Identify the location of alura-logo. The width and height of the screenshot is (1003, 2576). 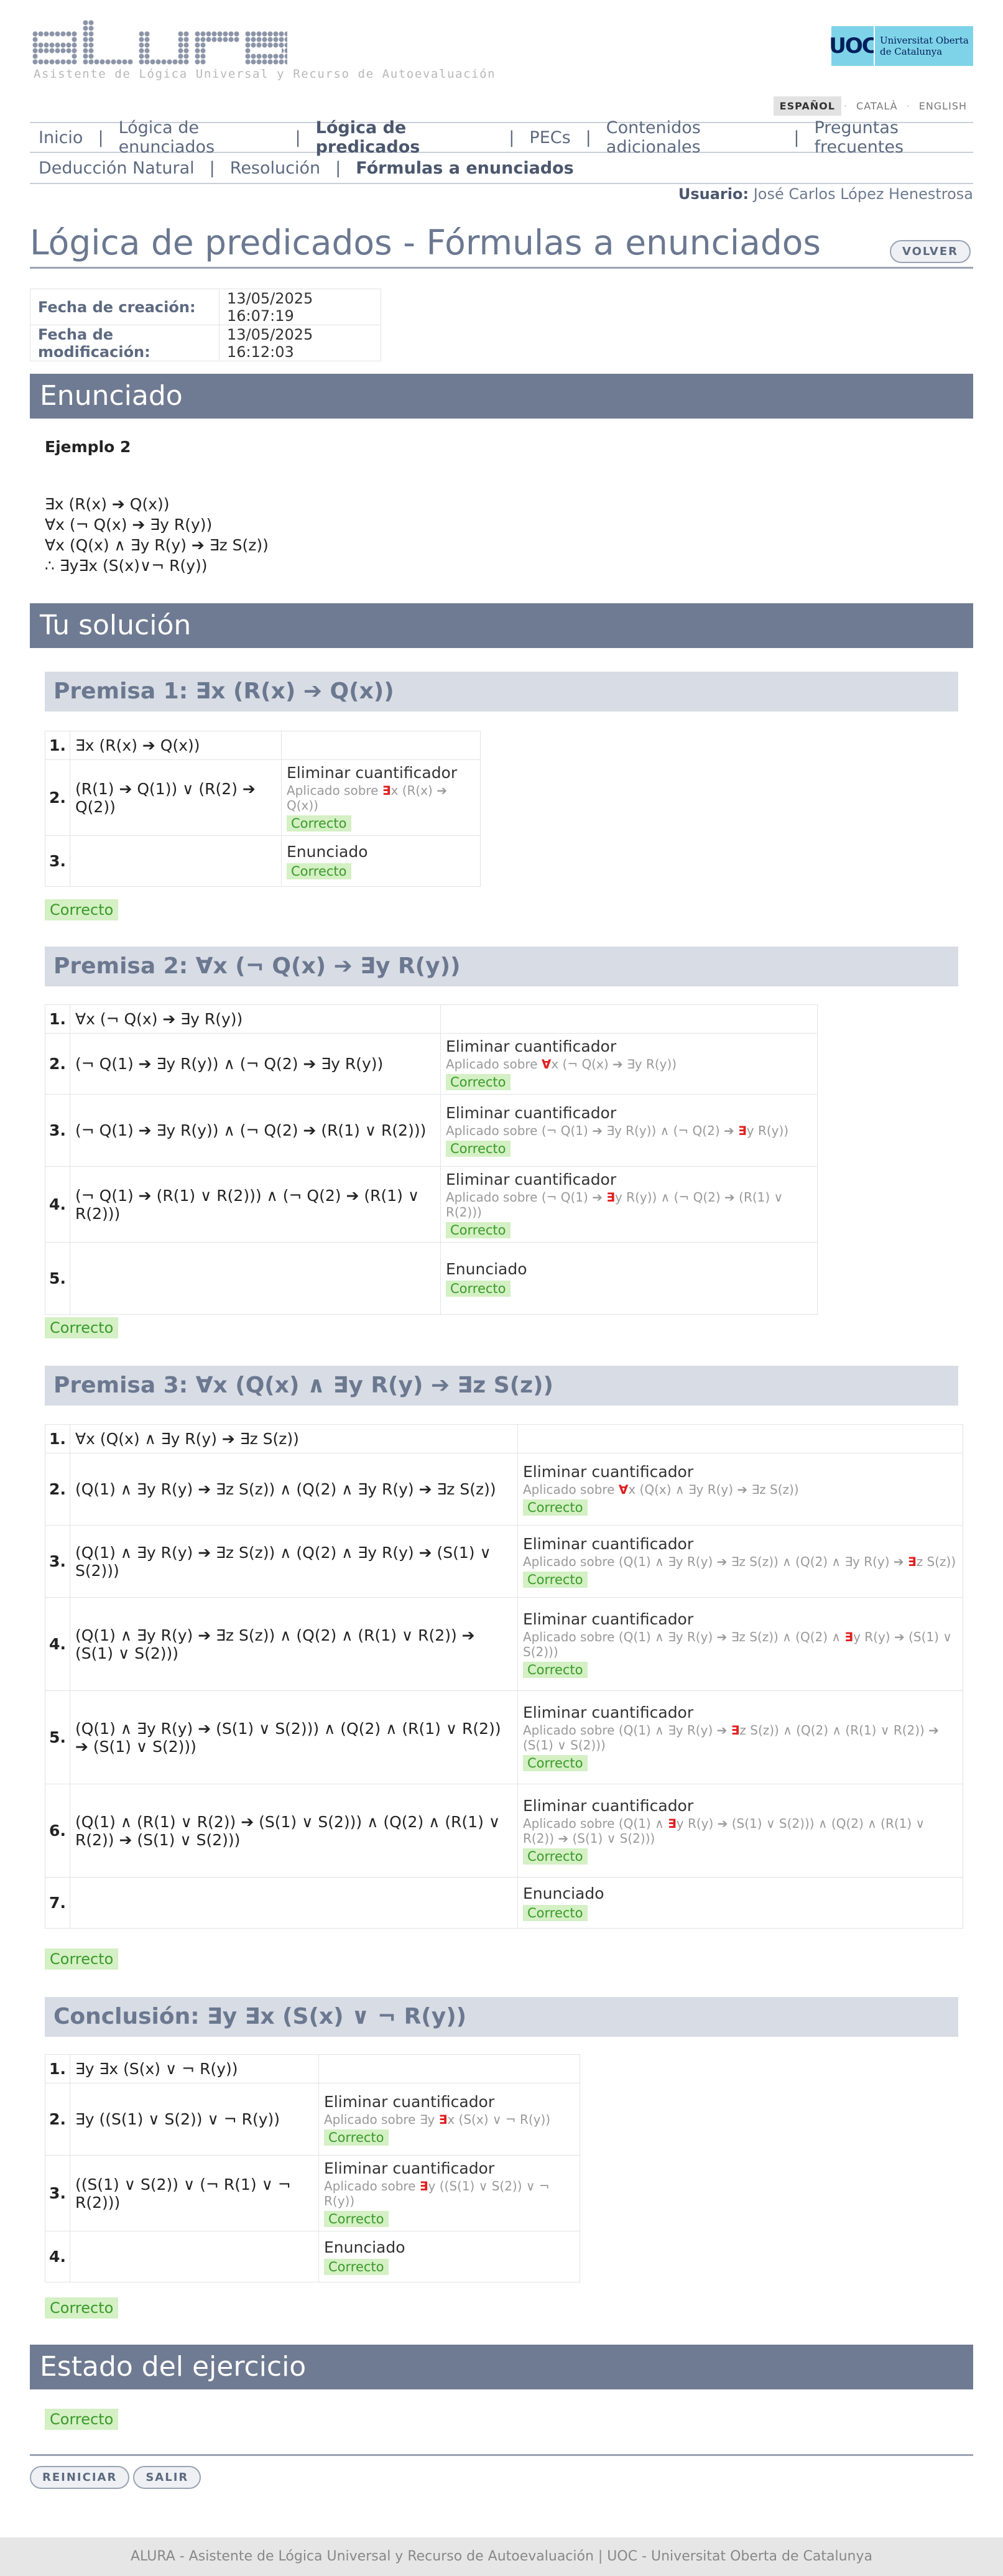
(159, 42).